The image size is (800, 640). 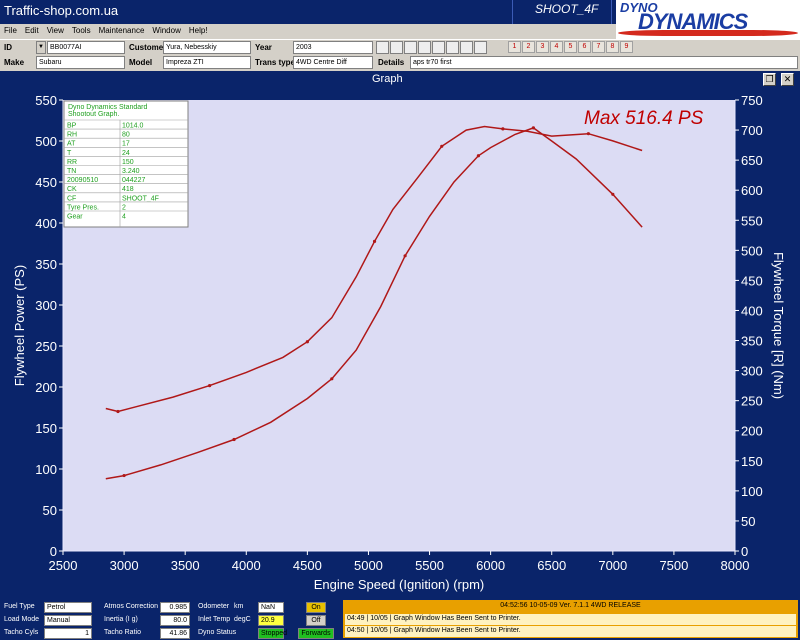 What do you see at coordinates (308, 31) in the screenshot?
I see `menu-bar: File Edit View Tools Maintenance Window Help!` at bounding box center [308, 31].